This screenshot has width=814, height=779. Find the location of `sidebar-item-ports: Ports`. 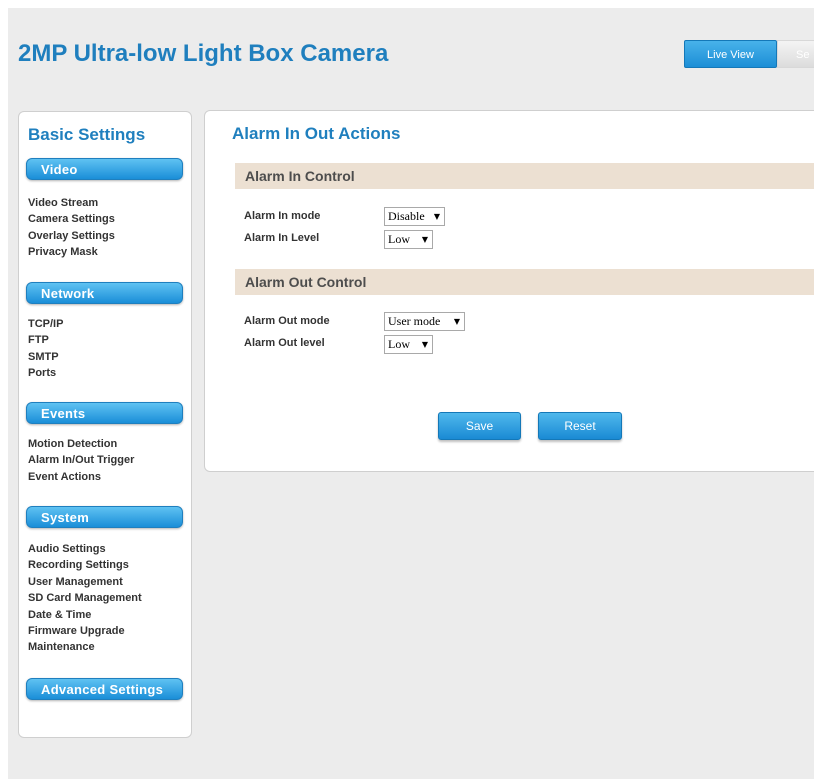

sidebar-item-ports: Ports is located at coordinates (45, 373).